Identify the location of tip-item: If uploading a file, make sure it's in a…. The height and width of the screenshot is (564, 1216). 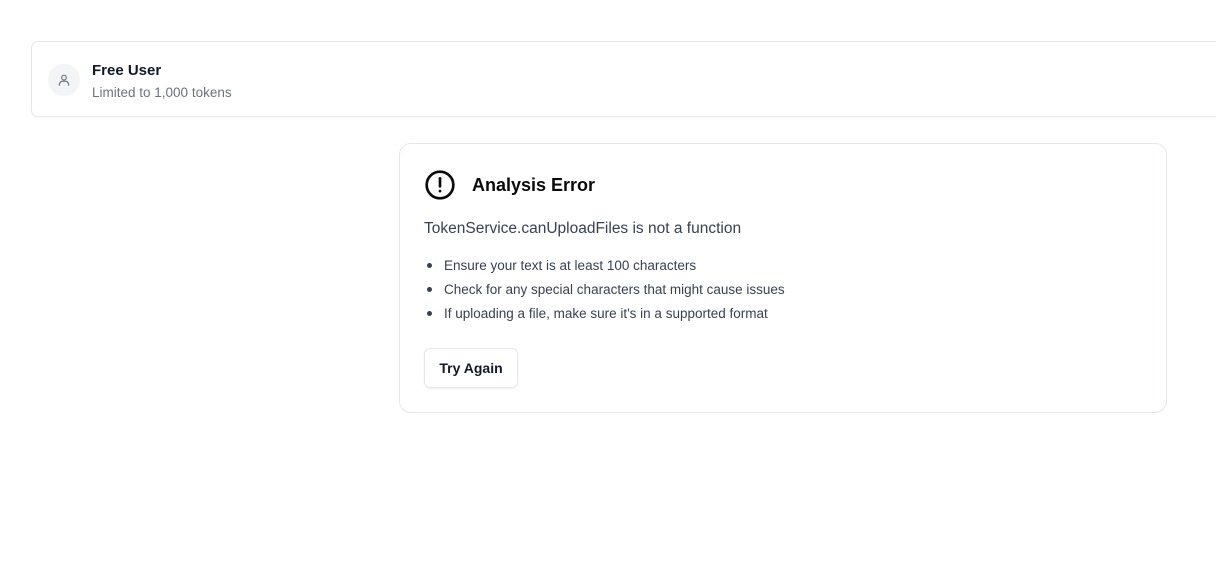
(604, 316).